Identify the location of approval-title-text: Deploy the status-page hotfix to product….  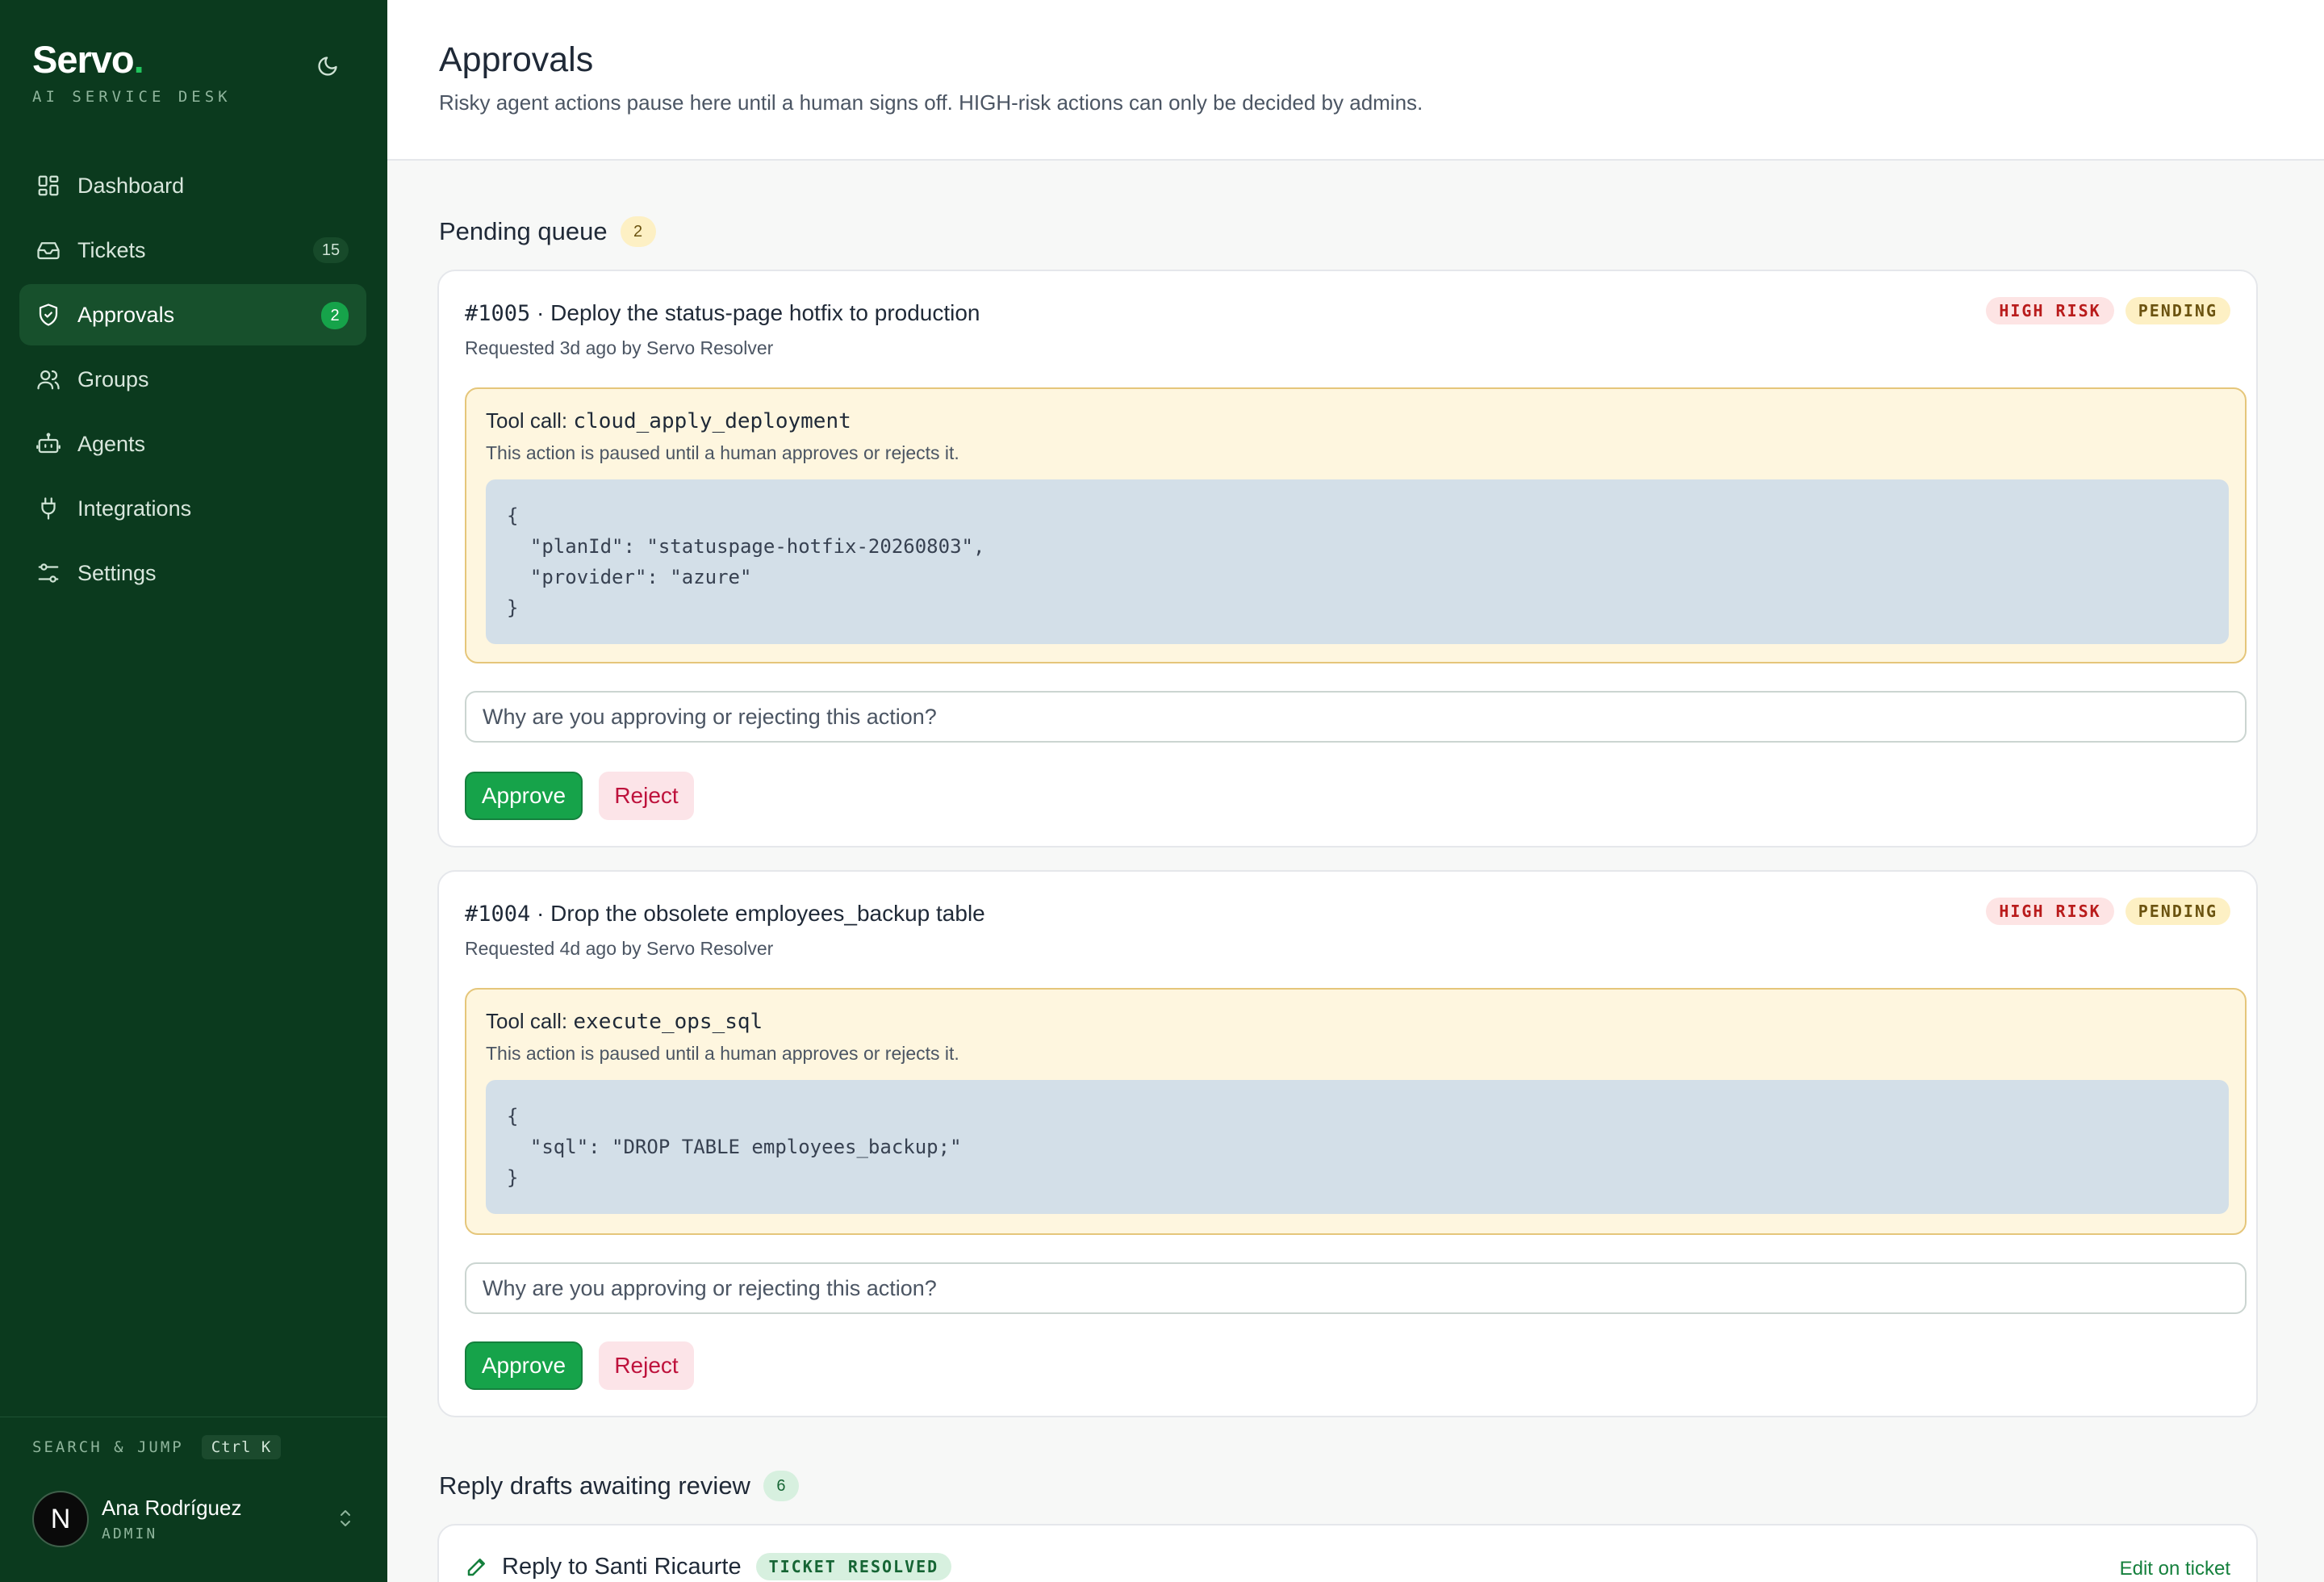
(765, 312).